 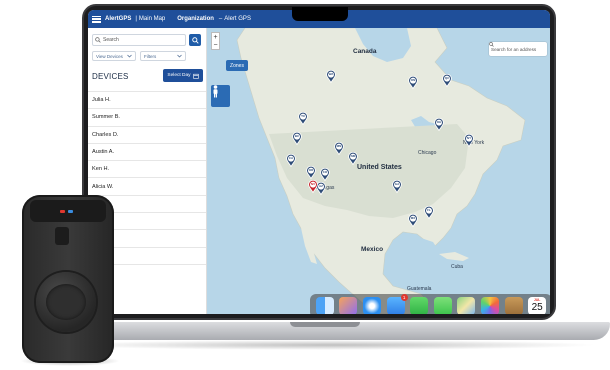 What do you see at coordinates (348, 305) in the screenshot?
I see `launchpad-icon` at bounding box center [348, 305].